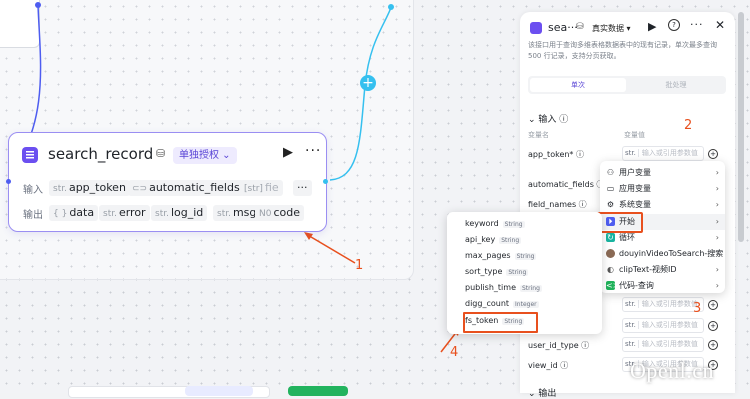  What do you see at coordinates (318, 391) in the screenshot?
I see `trial-run-button` at bounding box center [318, 391].